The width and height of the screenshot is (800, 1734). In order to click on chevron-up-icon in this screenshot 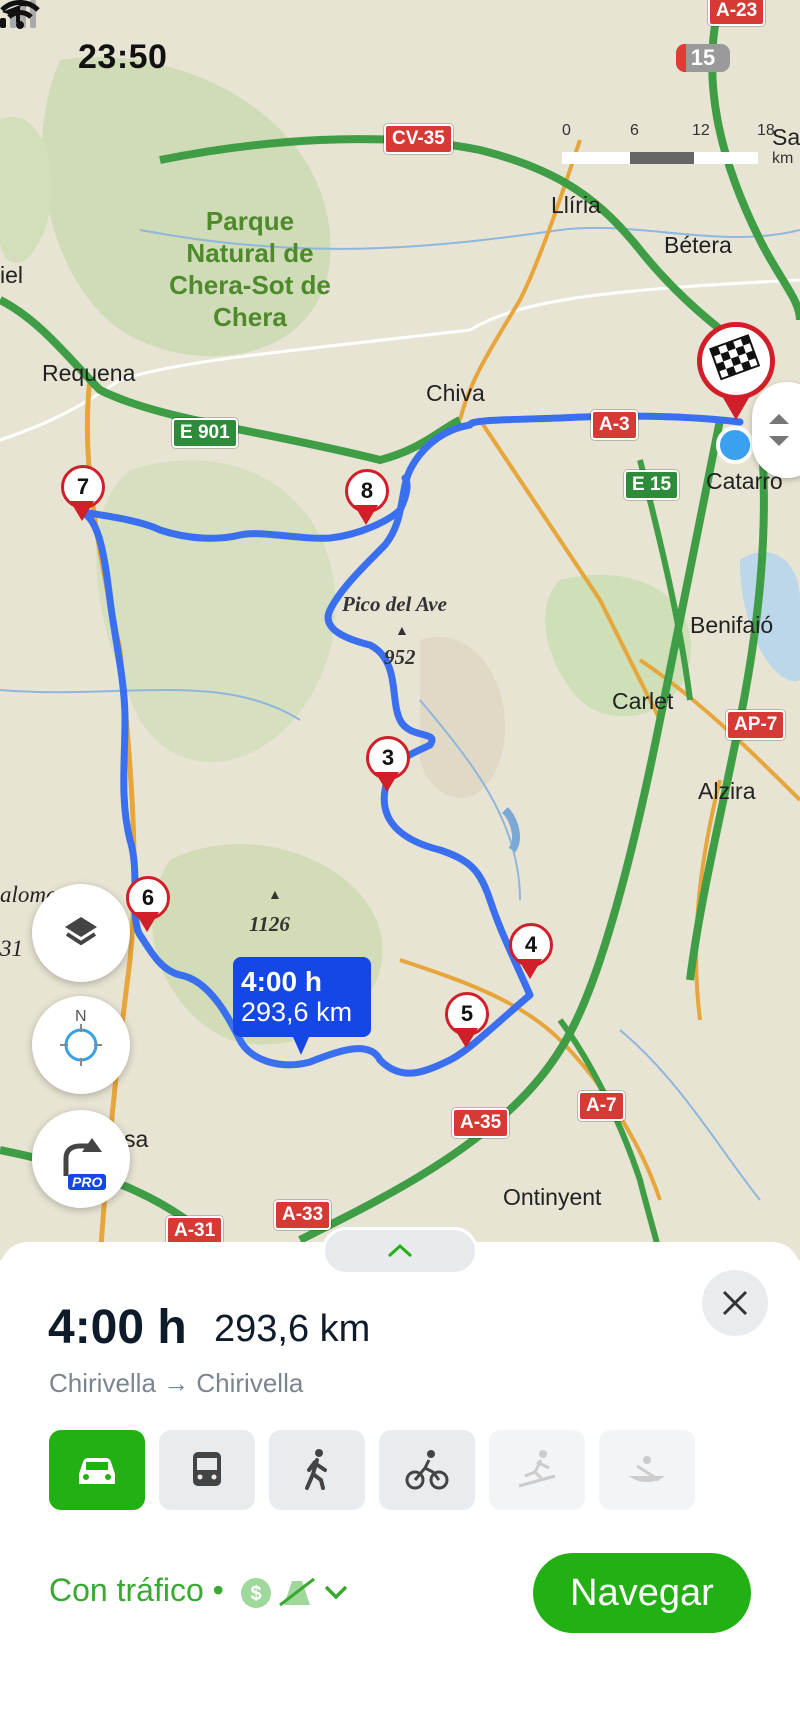, I will do `click(400, 1250)`.